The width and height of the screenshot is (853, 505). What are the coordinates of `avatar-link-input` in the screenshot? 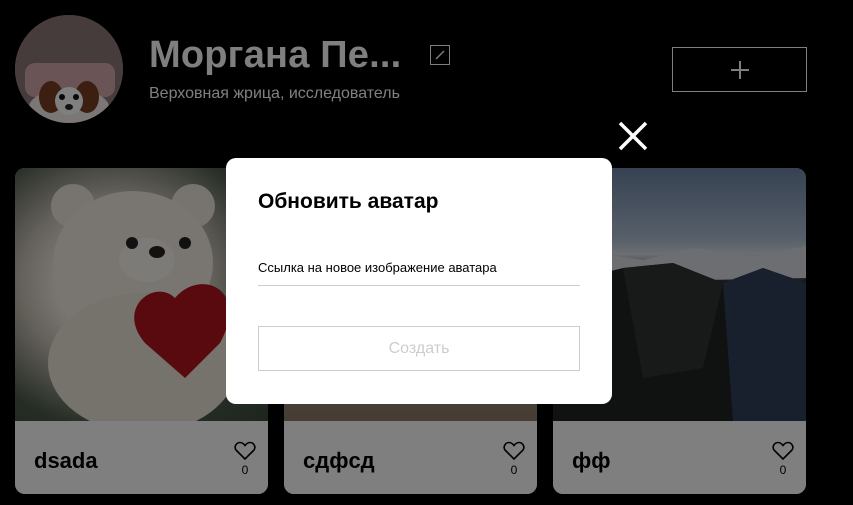 It's located at (419, 272).